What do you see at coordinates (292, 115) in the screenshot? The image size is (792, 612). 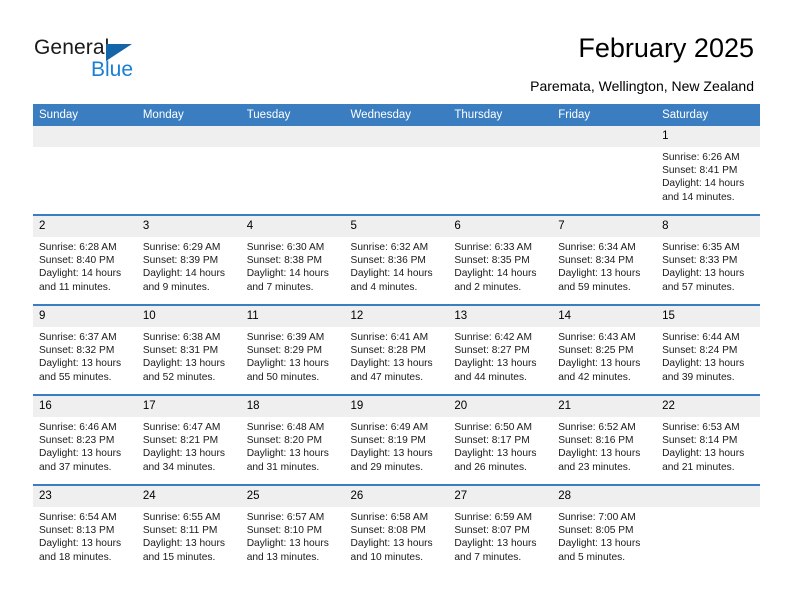 I see `weekday-header-tuesday: Tuesday` at bounding box center [292, 115].